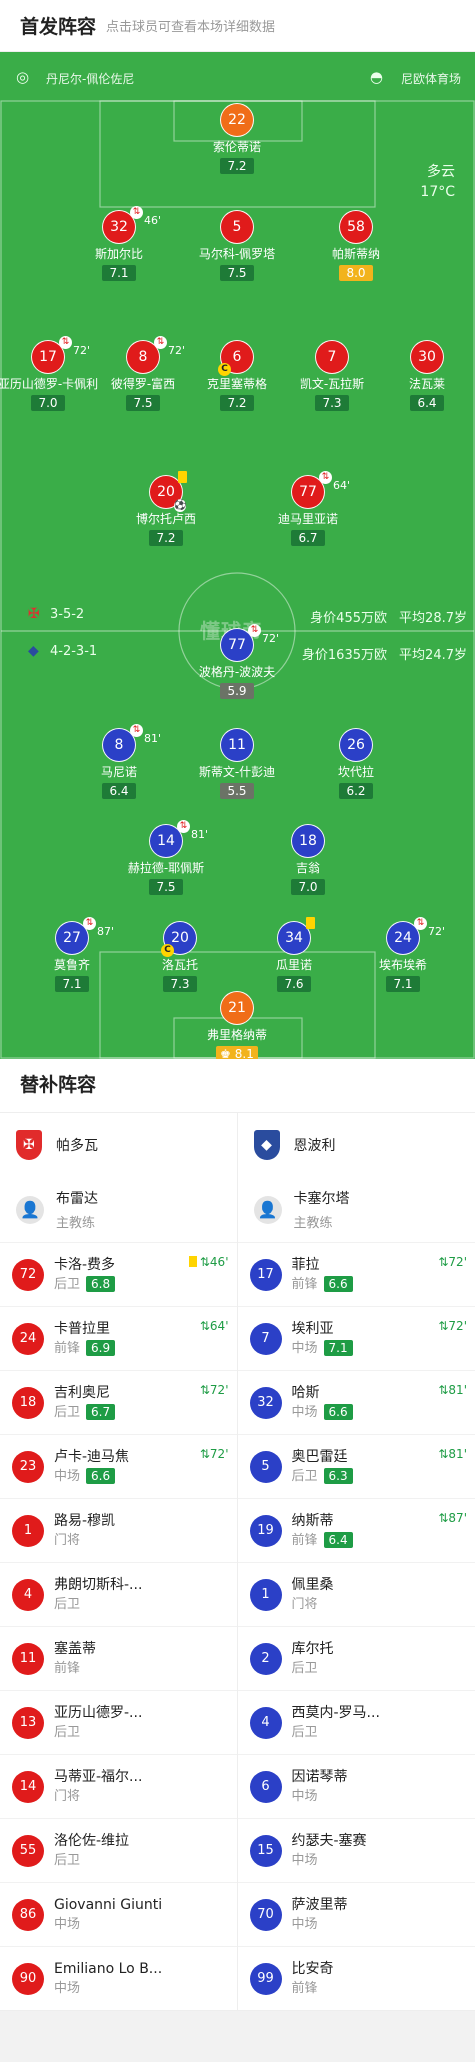 The width and height of the screenshot is (475, 2062). Describe the element at coordinates (266, 1851) in the screenshot. I see `jersey-number: 15` at that location.